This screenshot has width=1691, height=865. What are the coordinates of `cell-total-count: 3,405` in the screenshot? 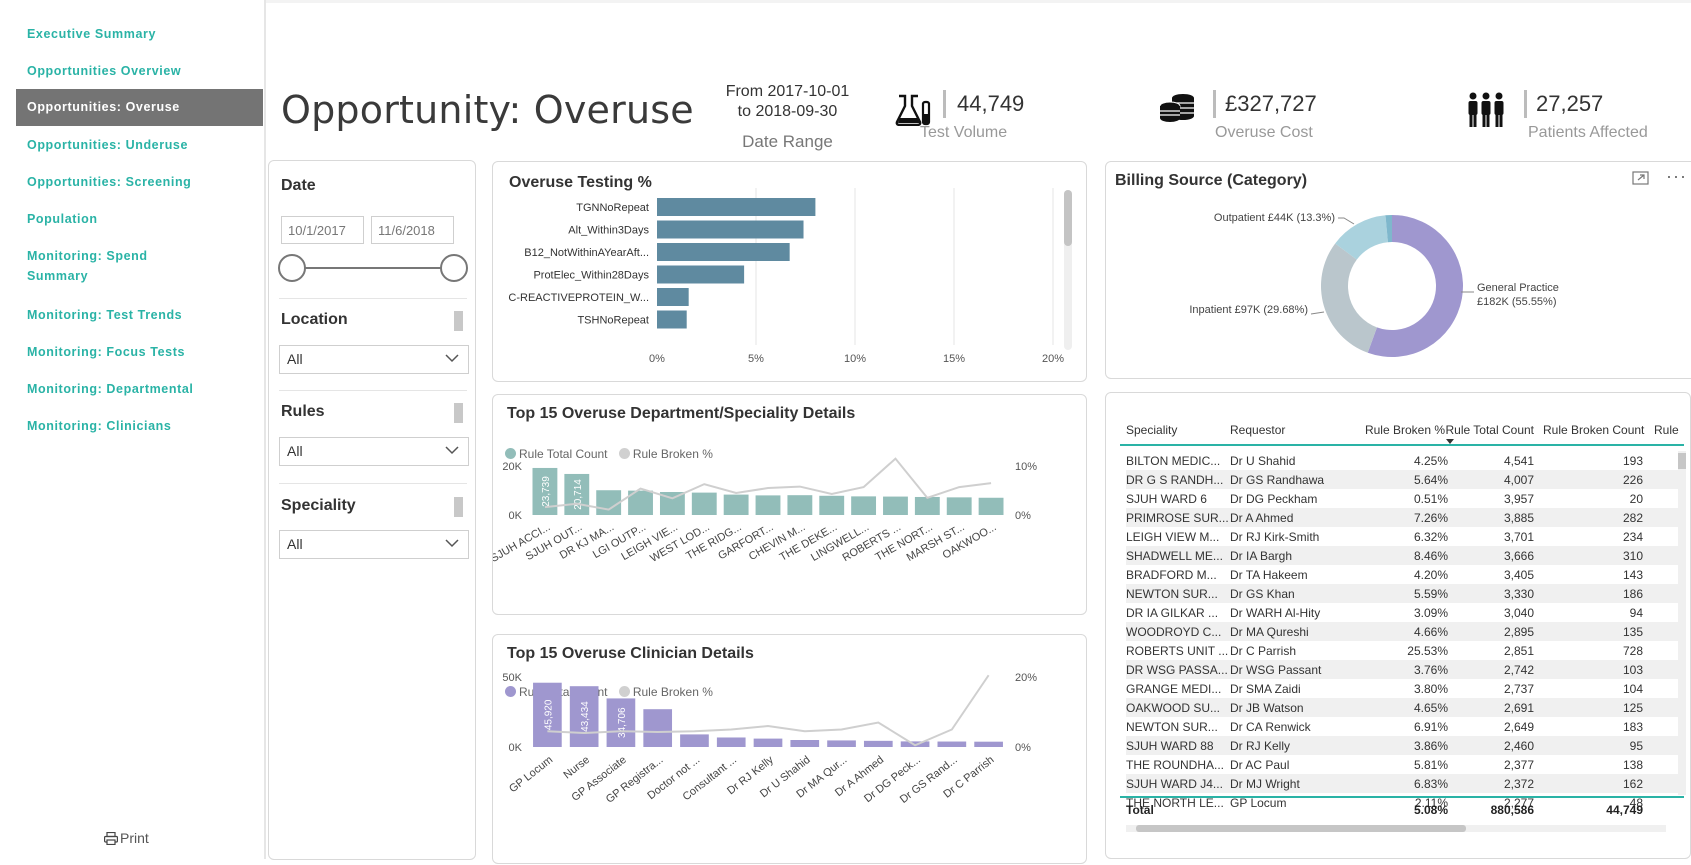 It's located at (1518, 575).